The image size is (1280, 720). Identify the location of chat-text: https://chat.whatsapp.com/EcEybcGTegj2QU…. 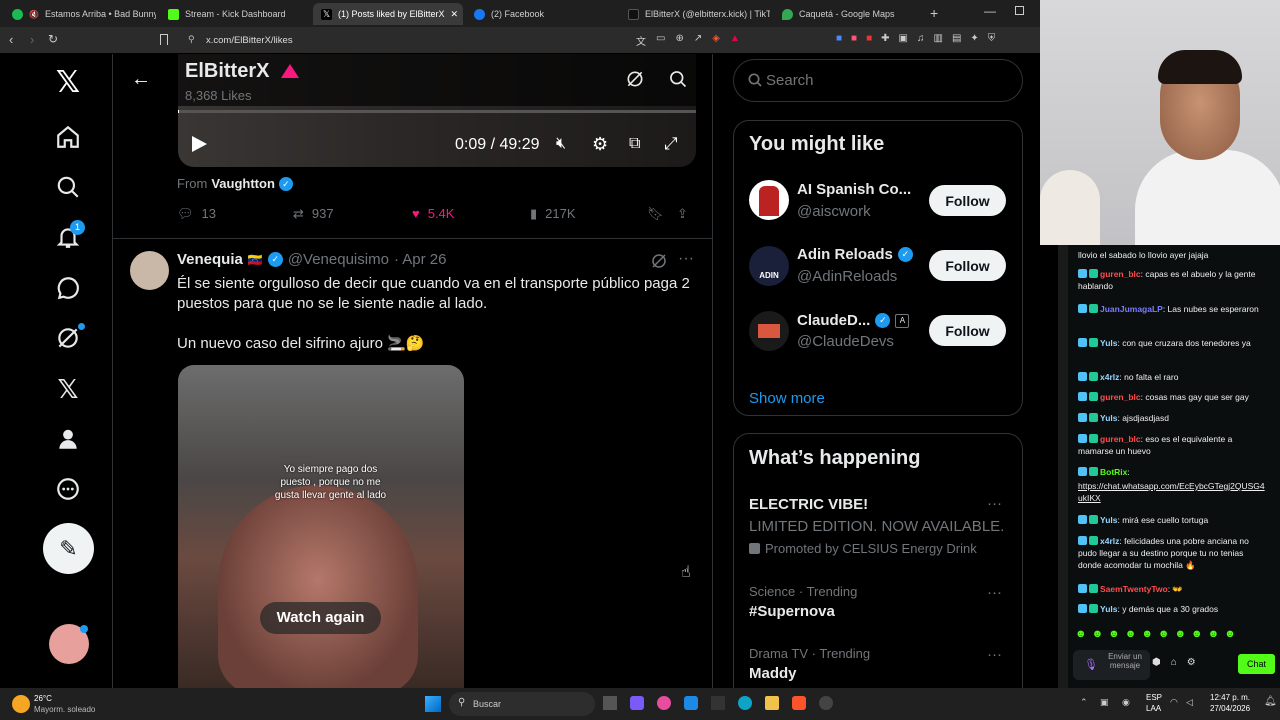
(1171, 492).